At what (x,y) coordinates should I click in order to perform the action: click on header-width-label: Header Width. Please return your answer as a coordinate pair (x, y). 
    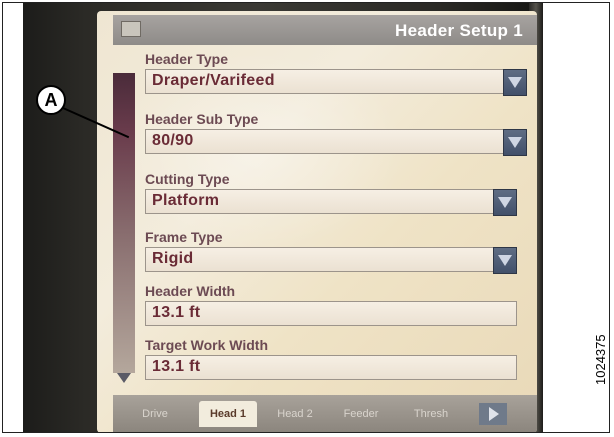
    Looking at the image, I should click on (190, 291).